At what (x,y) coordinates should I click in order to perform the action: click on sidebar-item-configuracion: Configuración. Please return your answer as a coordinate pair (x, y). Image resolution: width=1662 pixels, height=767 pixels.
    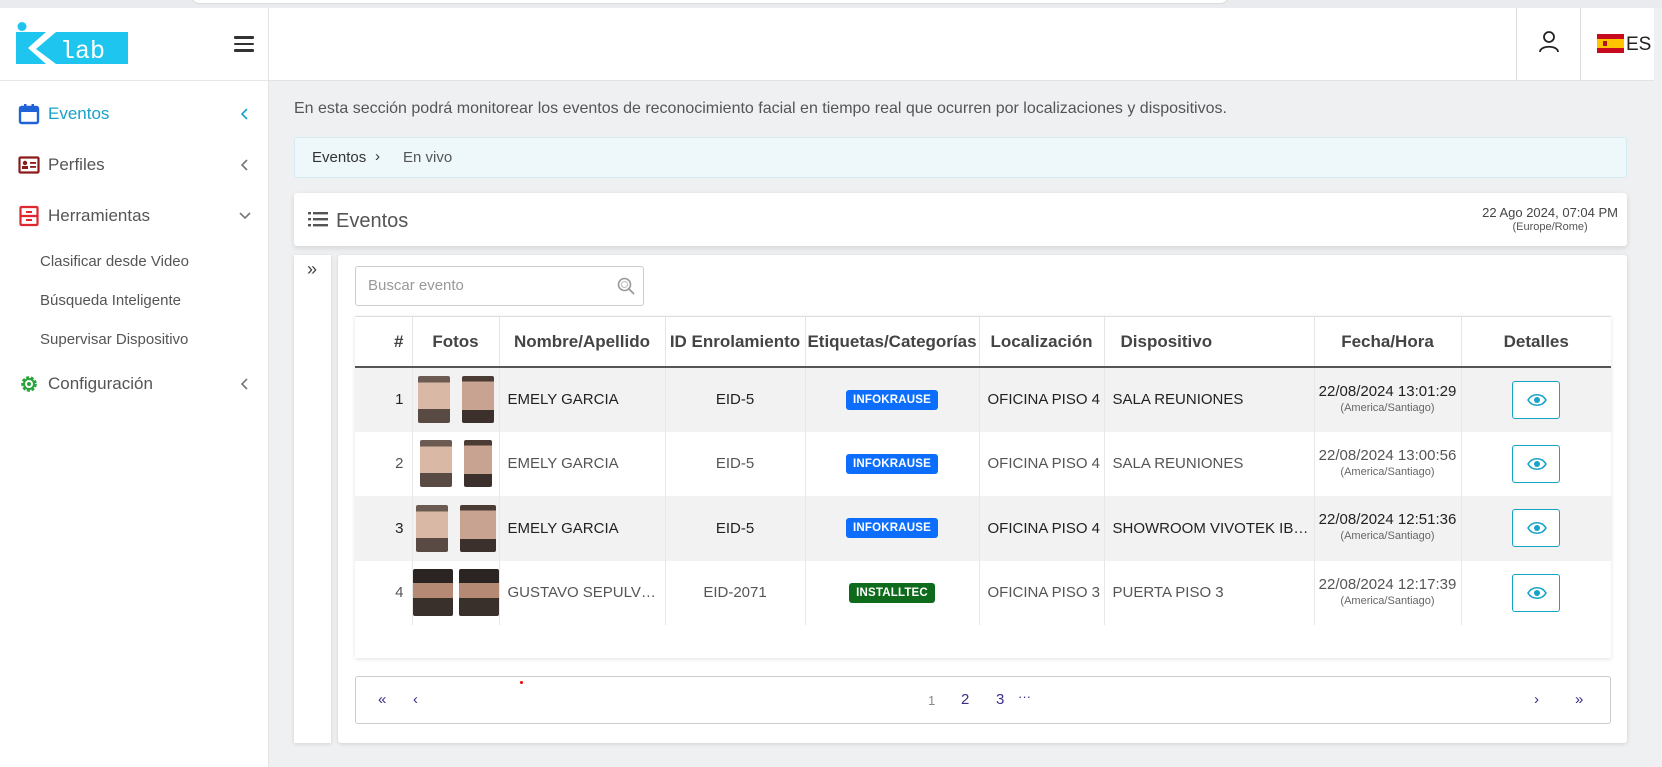
    Looking at the image, I should click on (134, 384).